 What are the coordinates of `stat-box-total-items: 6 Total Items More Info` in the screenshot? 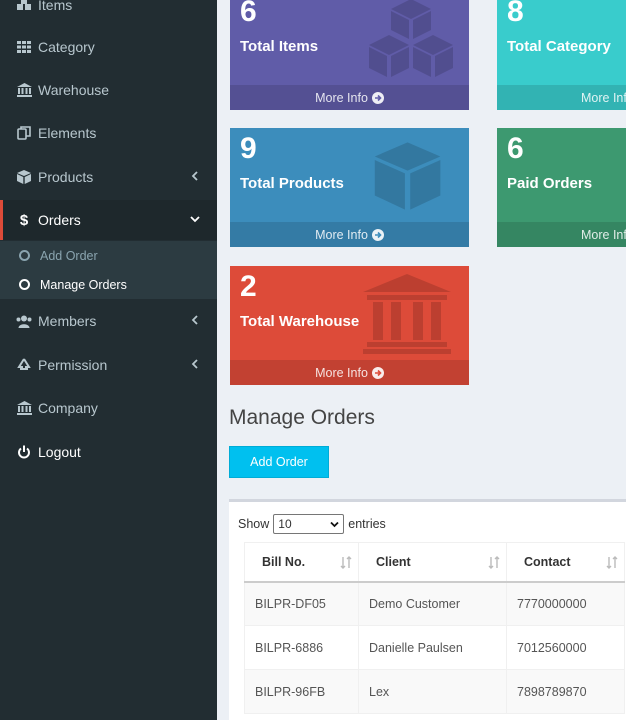 It's located at (349, 55).